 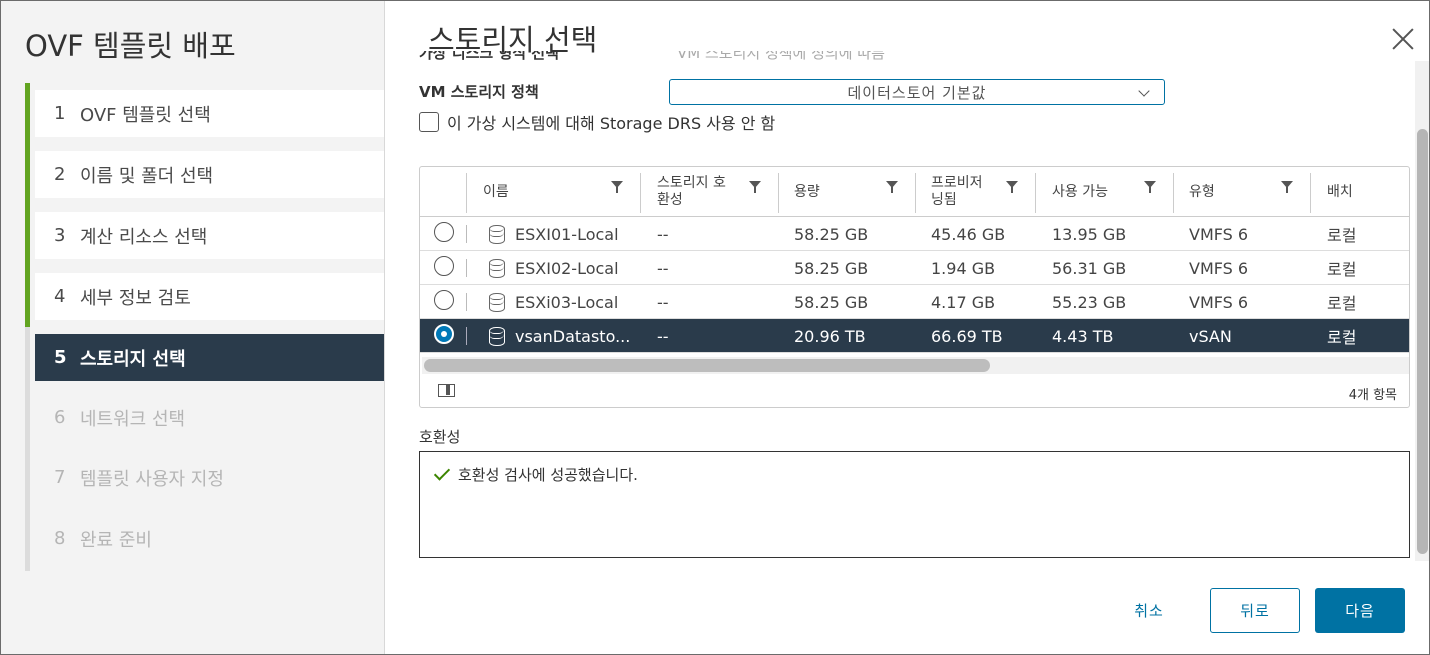 I want to click on cell-name: ESXi03-Local, so click(x=567, y=302).